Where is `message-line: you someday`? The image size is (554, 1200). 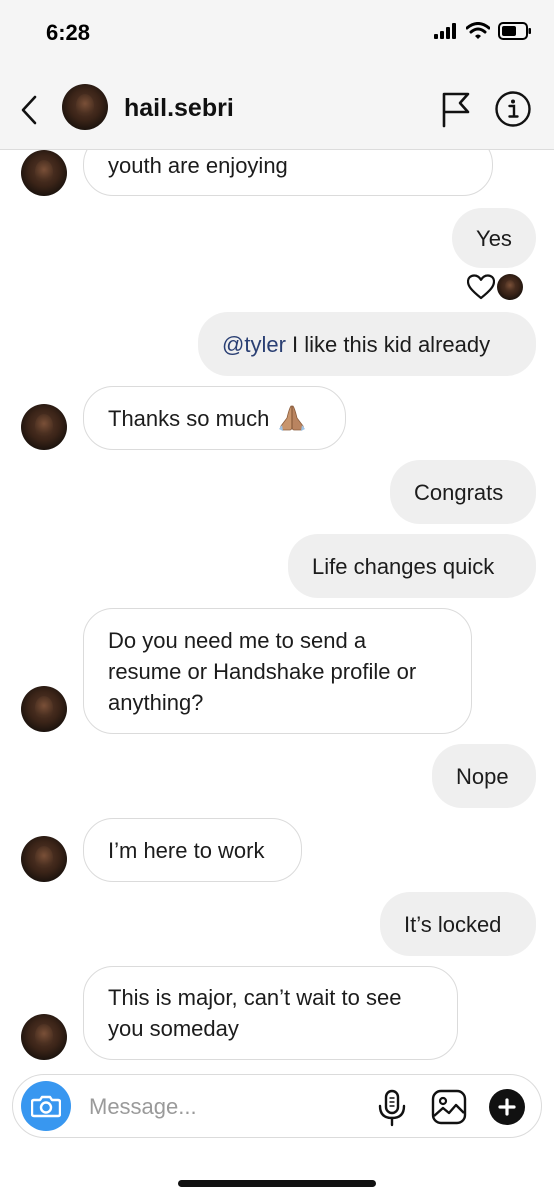
message-line: you someday is located at coordinates (173, 1028).